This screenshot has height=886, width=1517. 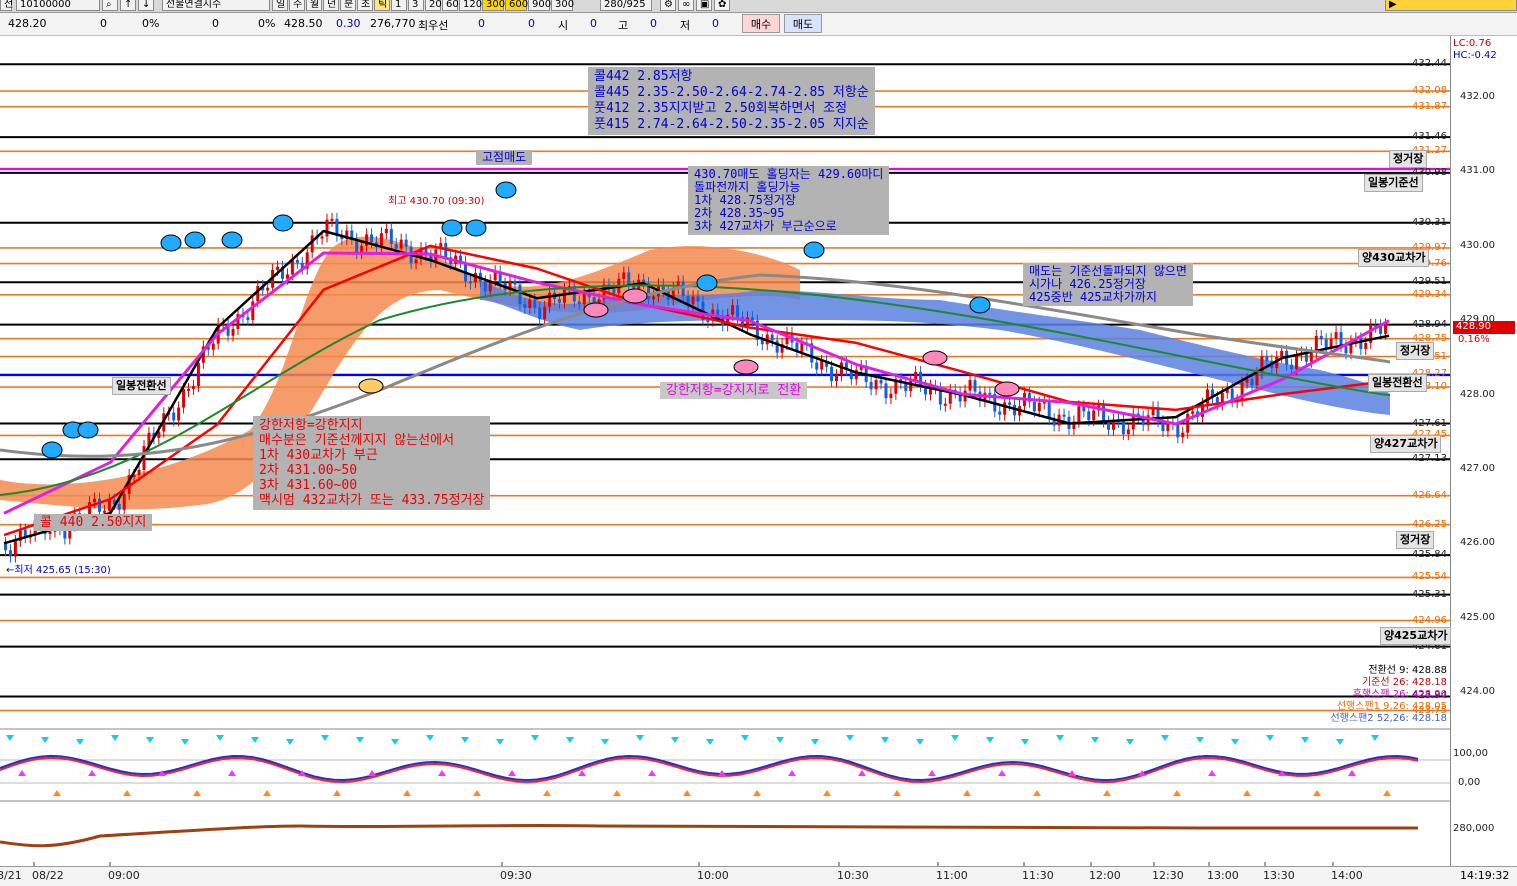 What do you see at coordinates (563, 25) in the screenshot?
I see `open-label: 시` at bounding box center [563, 25].